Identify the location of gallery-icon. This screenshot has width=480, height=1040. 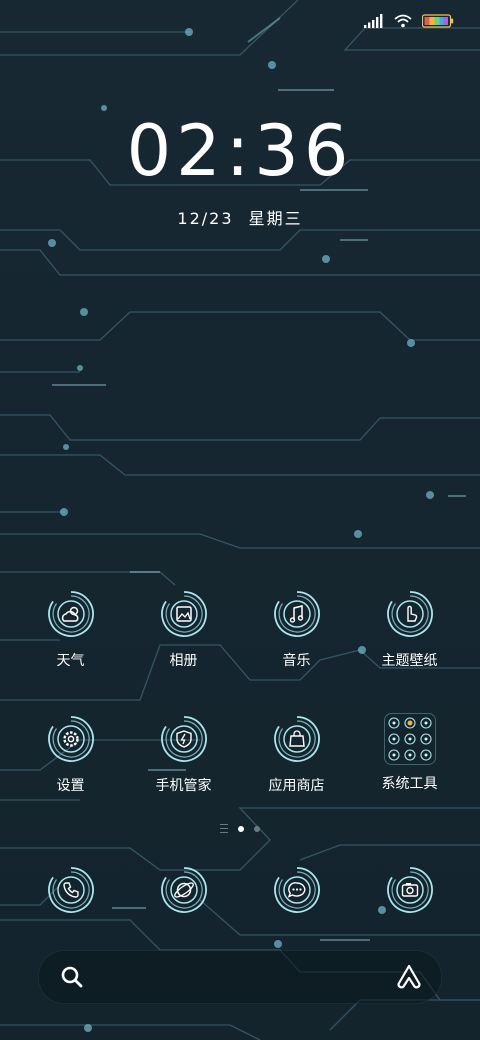
(183, 614).